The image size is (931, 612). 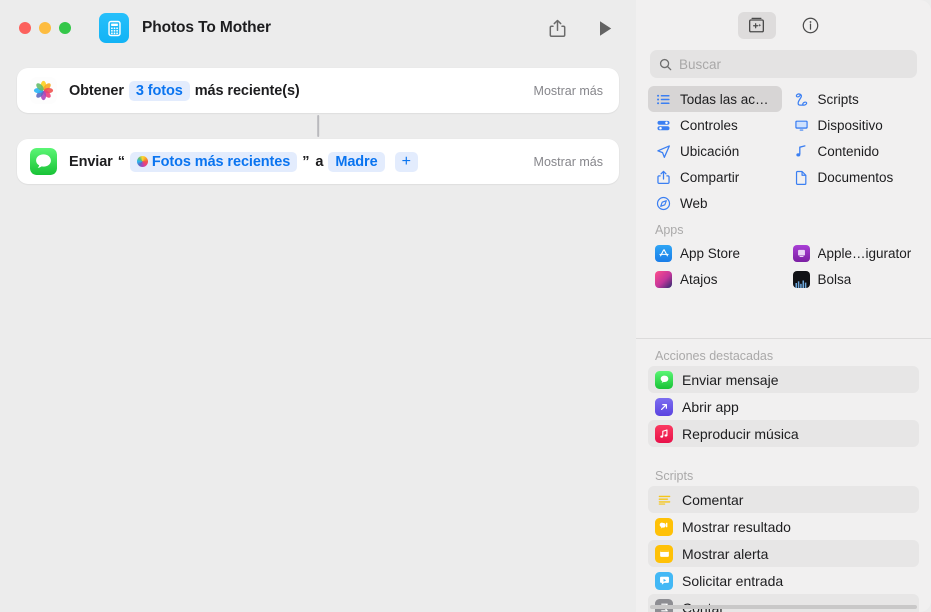 What do you see at coordinates (568, 162) in the screenshot?
I see `show-more-2: Mostrar más` at bounding box center [568, 162].